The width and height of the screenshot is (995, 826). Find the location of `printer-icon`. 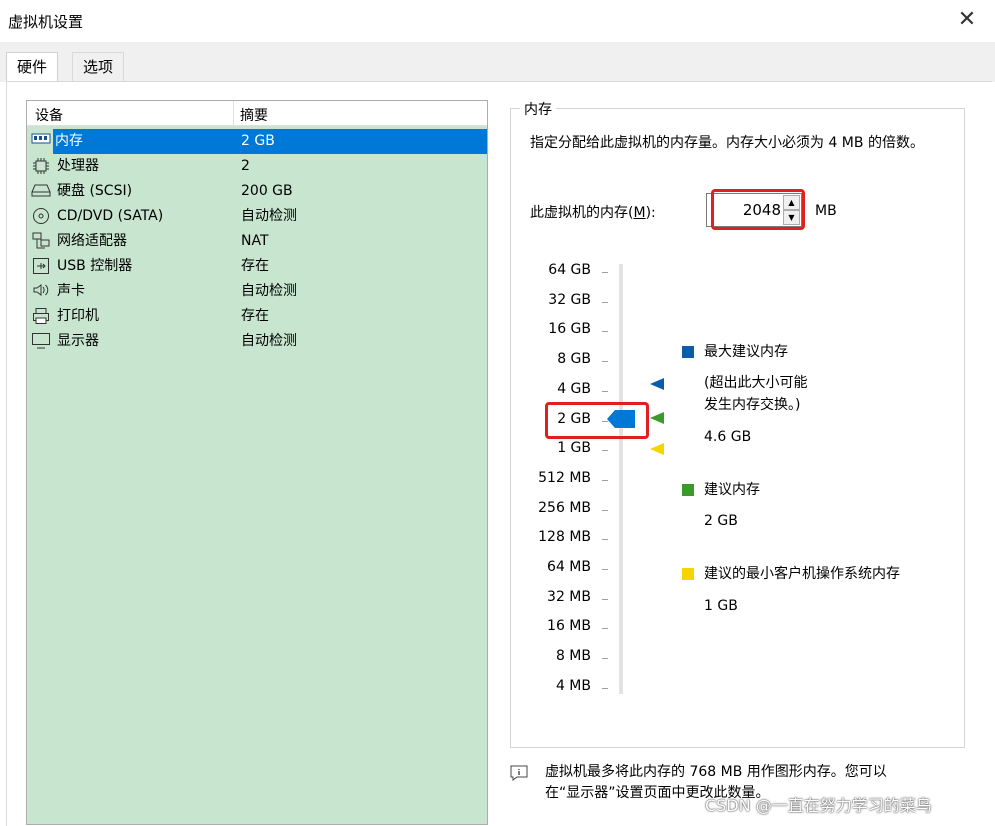

printer-icon is located at coordinates (41, 316).